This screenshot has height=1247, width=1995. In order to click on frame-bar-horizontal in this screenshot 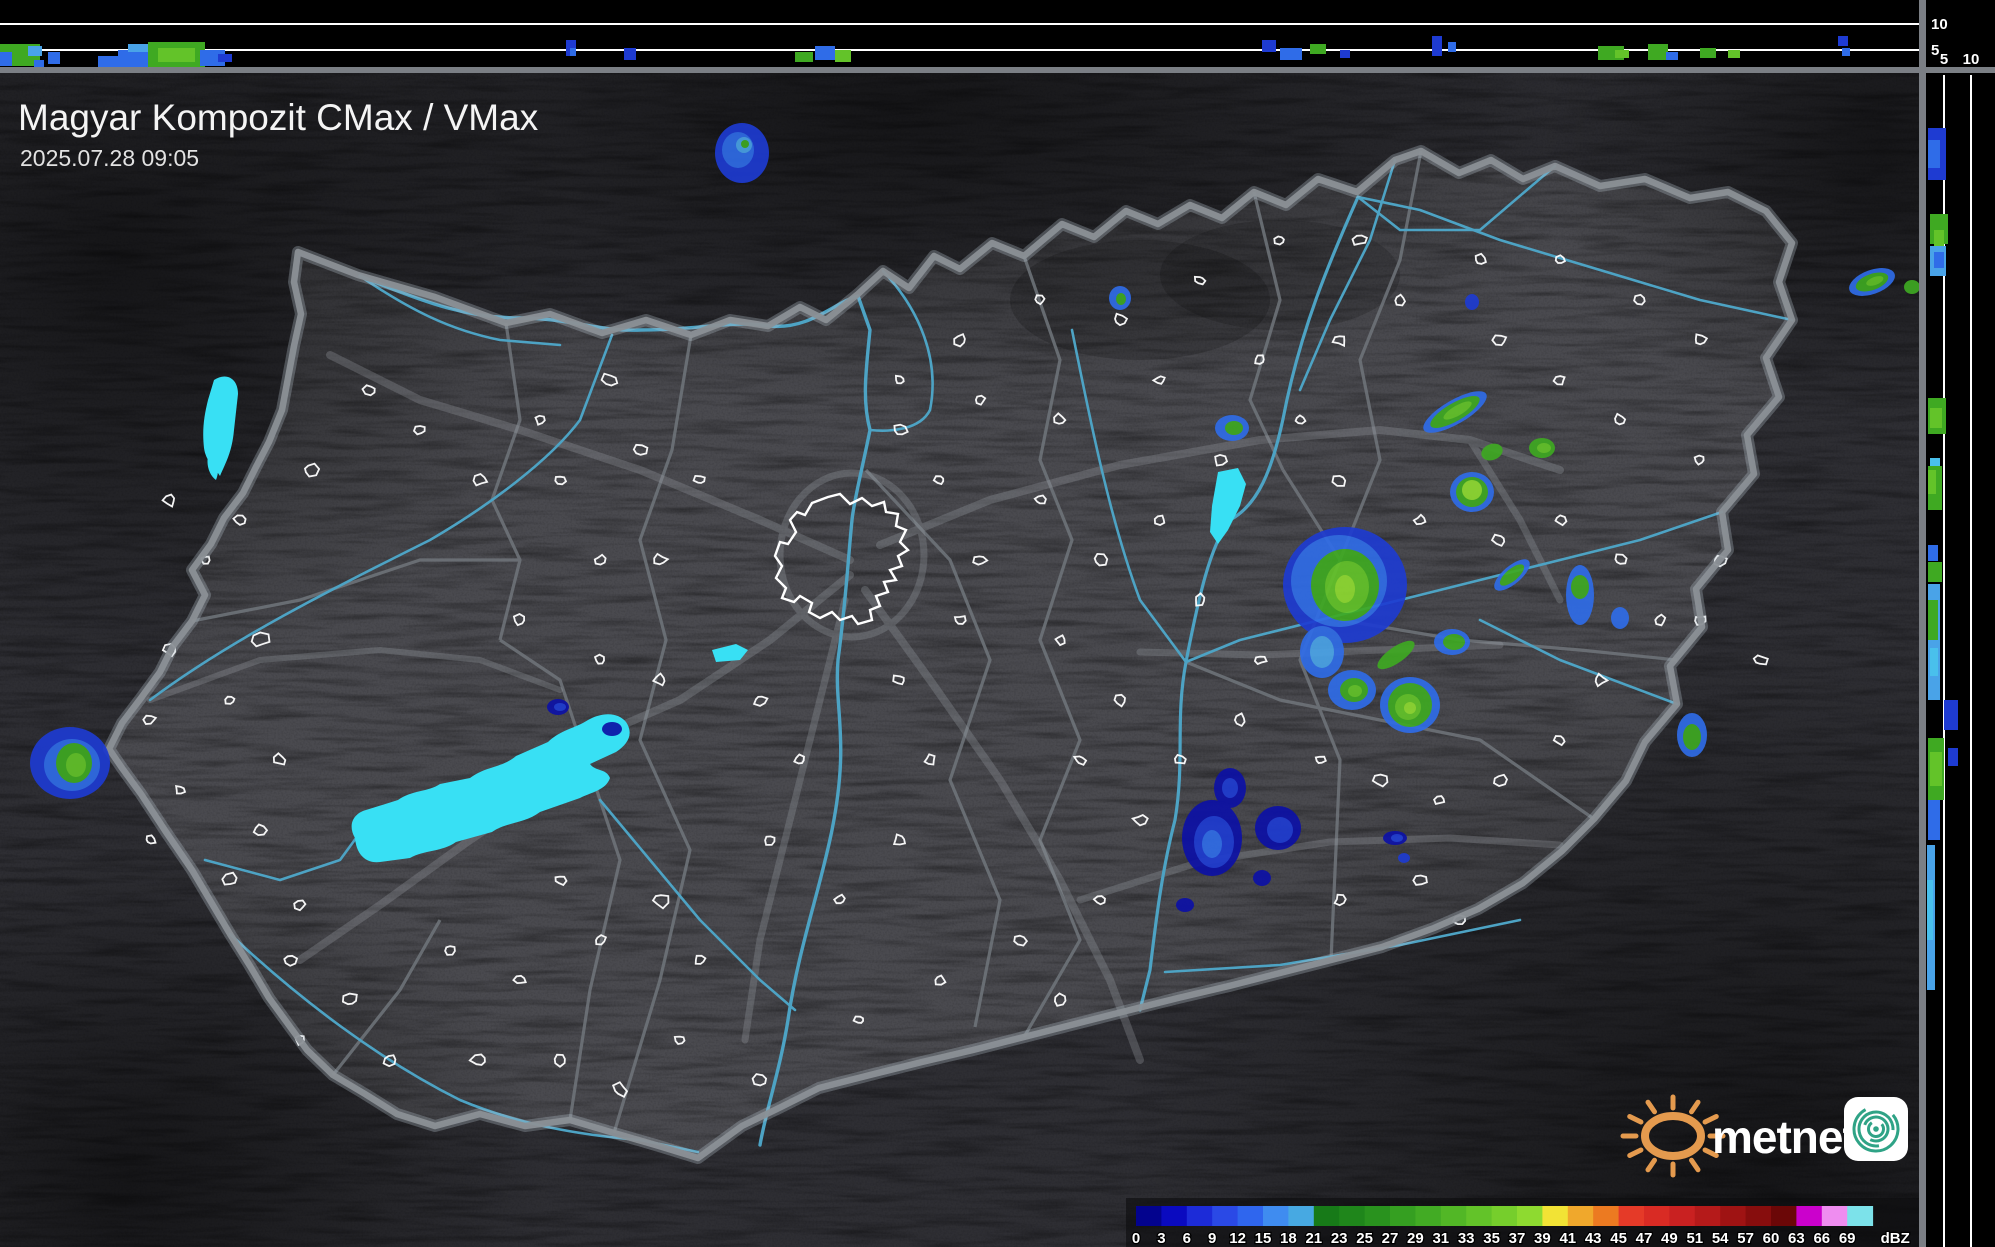, I will do `click(997, 70)`.